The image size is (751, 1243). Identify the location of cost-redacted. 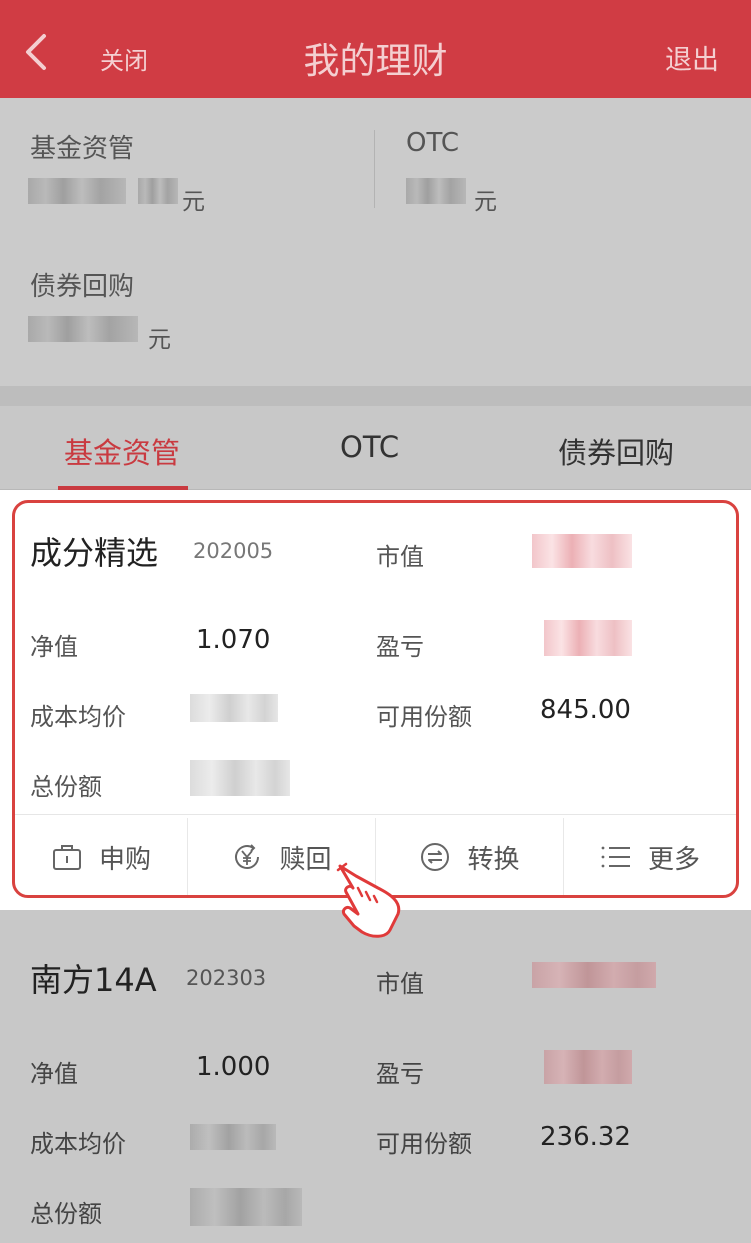
(233, 1137).